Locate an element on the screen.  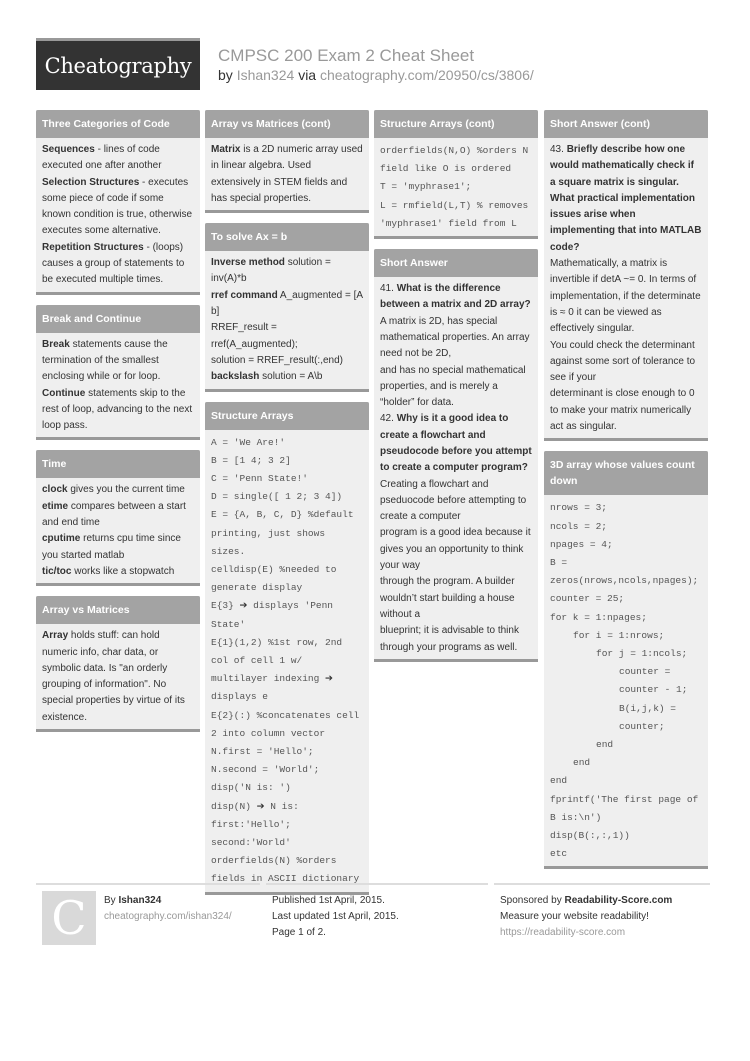
section-title: Time is located at coordinates (118, 464).